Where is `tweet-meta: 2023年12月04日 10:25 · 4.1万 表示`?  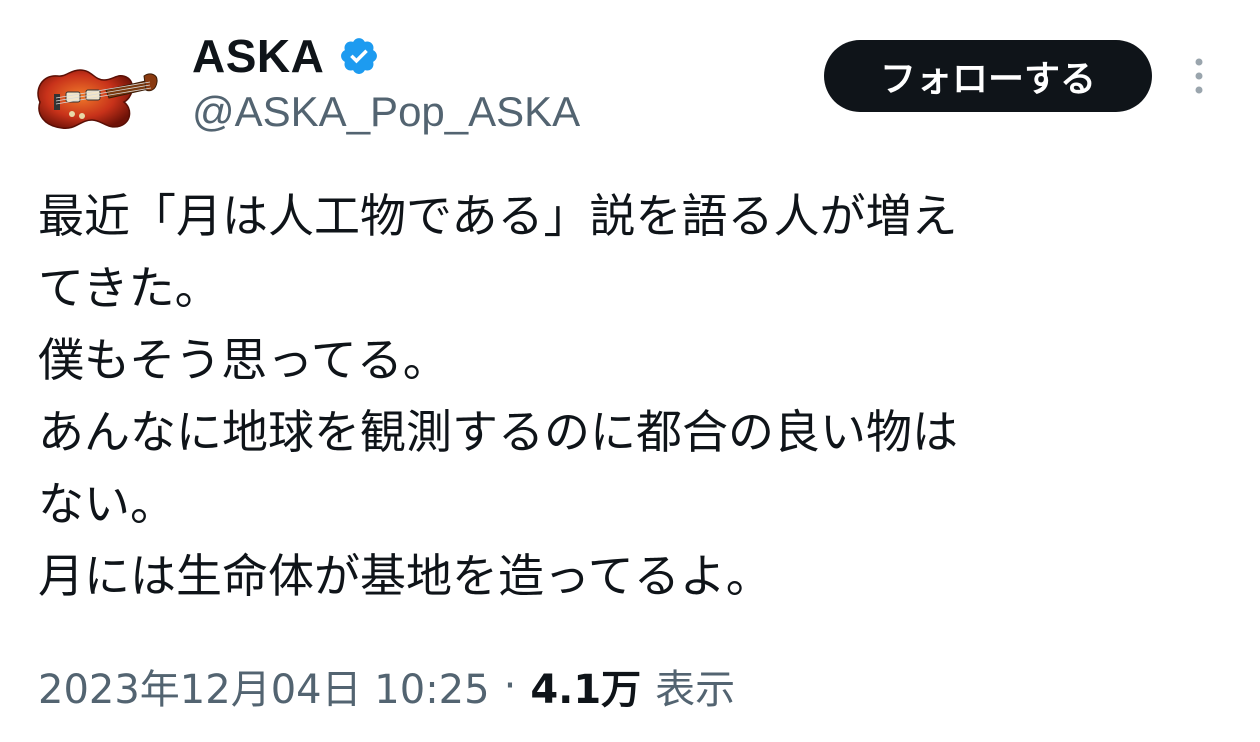 tweet-meta: 2023年12月04日 10:25 · 4.1万 表示 is located at coordinates (386, 686).